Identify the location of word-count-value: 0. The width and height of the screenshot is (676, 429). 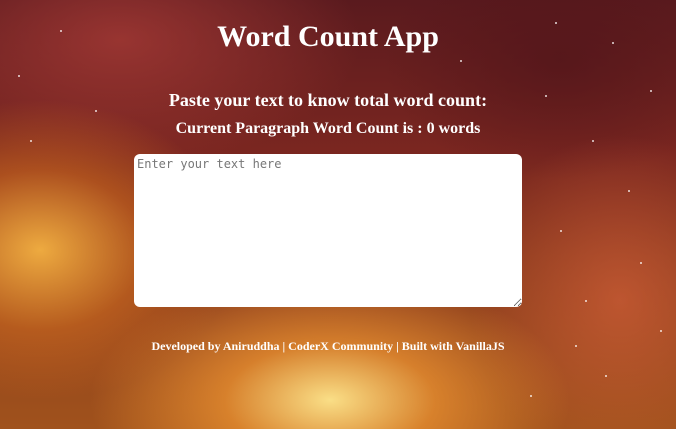
(430, 128).